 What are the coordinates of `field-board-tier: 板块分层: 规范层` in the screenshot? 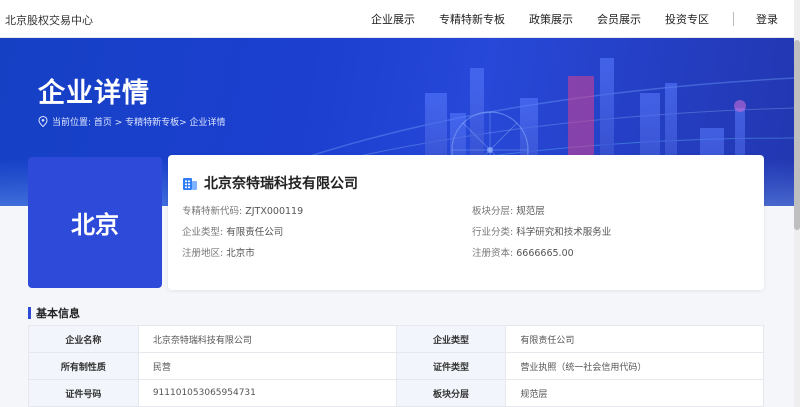 It's located at (508, 211).